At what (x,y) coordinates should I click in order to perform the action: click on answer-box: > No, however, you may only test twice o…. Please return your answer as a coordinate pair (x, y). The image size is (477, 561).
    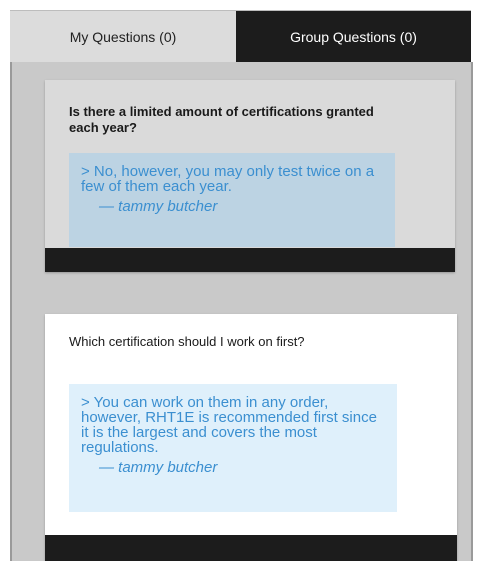
    Looking at the image, I should click on (232, 200).